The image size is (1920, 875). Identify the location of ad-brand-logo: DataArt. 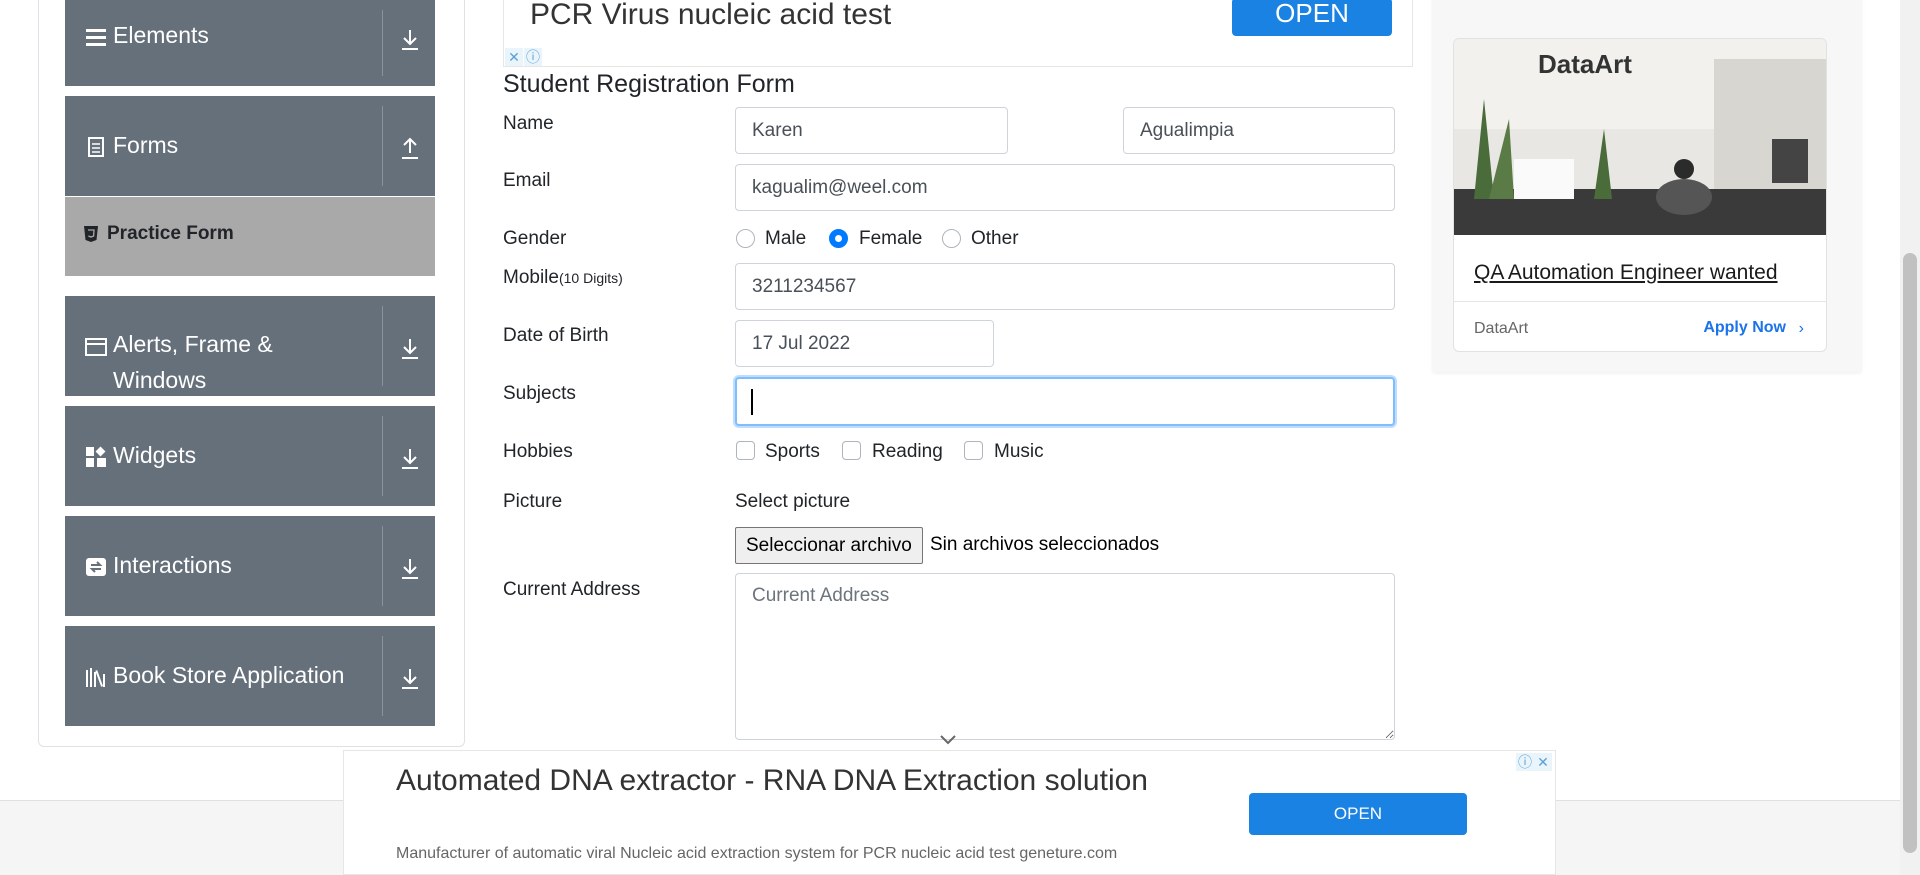
(1585, 64).